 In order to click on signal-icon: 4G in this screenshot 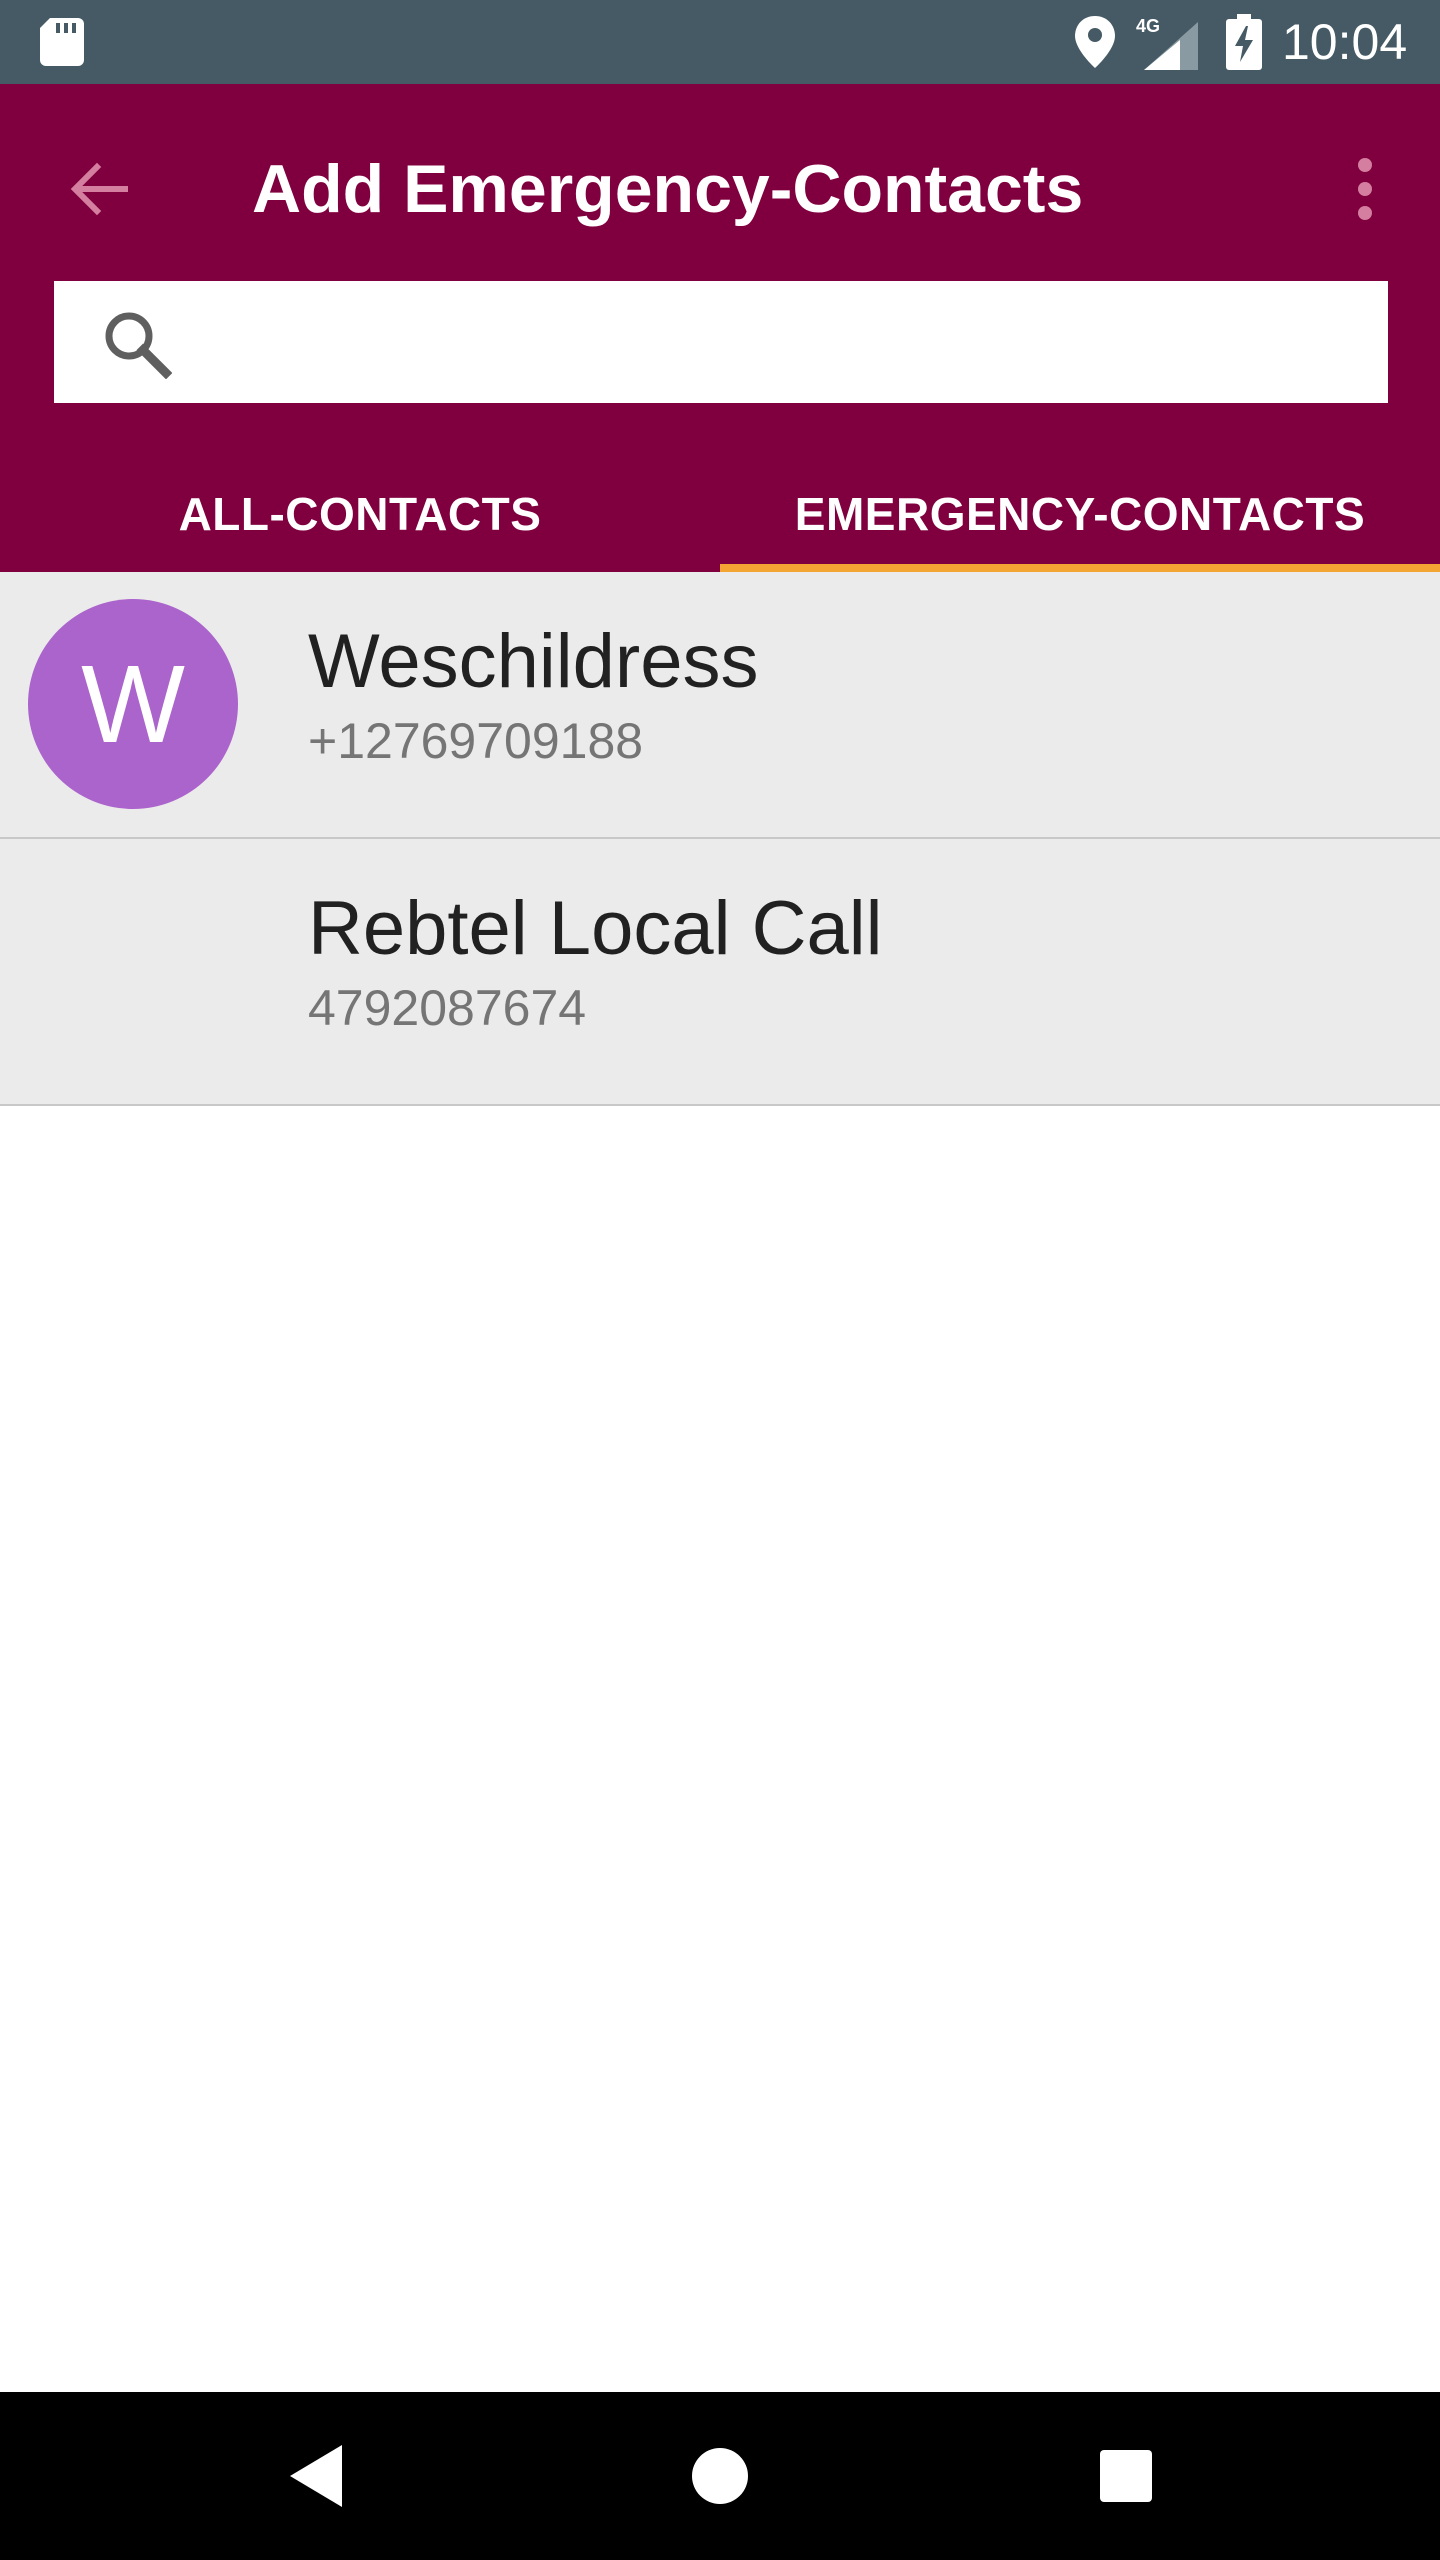, I will do `click(1167, 43)`.